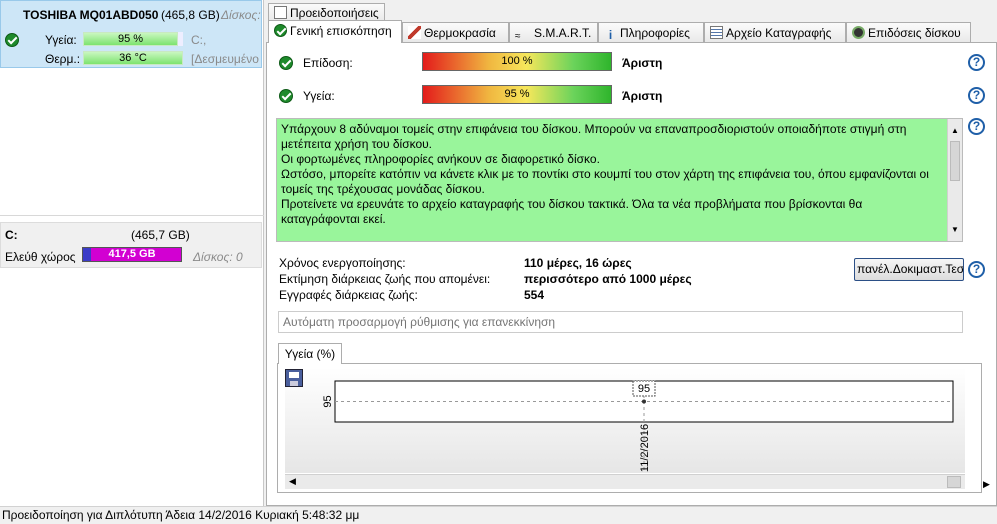 The width and height of the screenshot is (997, 524). What do you see at coordinates (563, 33) in the screenshot?
I see `tab-smart-label: S.M.A.R.T.` at bounding box center [563, 33].